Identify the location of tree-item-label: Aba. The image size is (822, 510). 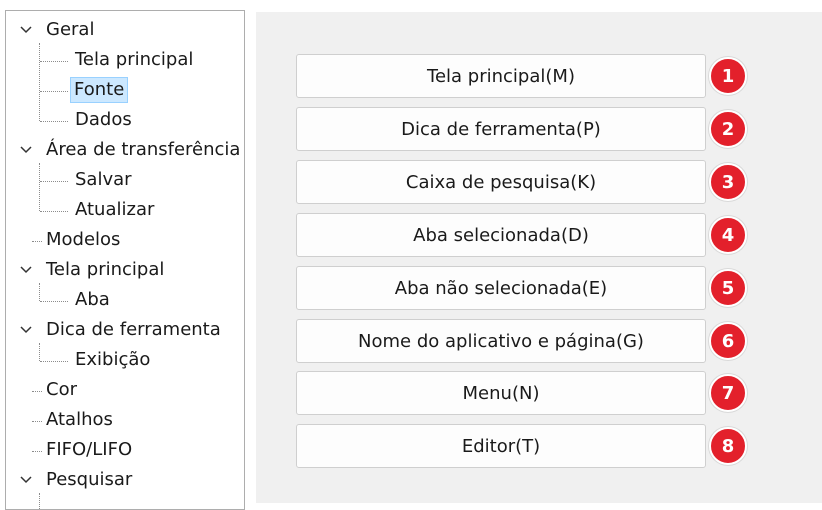
(92, 299).